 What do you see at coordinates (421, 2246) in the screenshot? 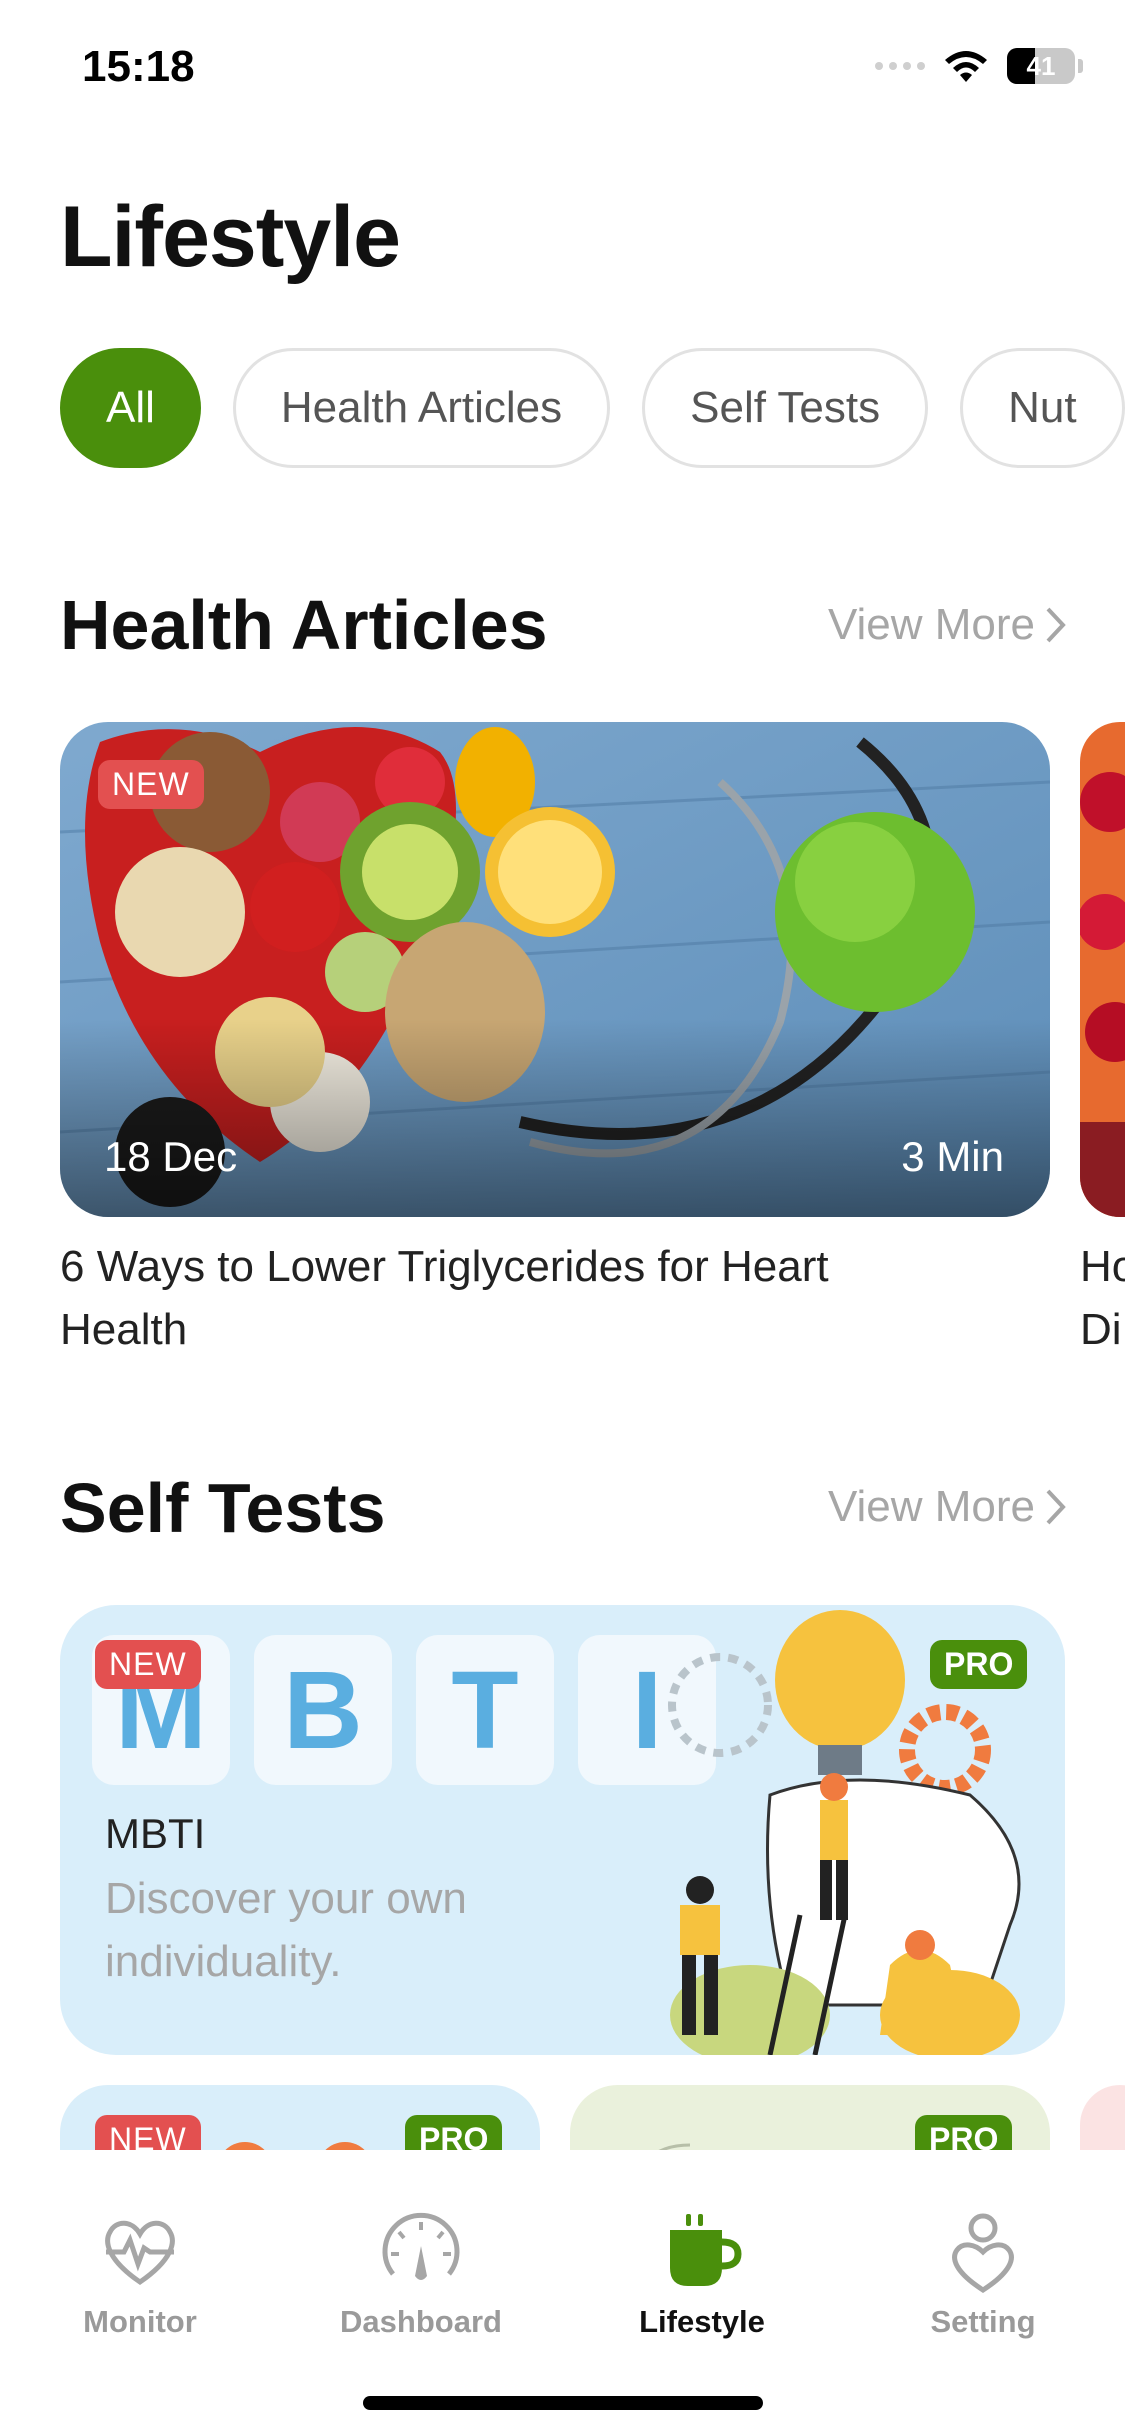
I see `gauge-icon` at bounding box center [421, 2246].